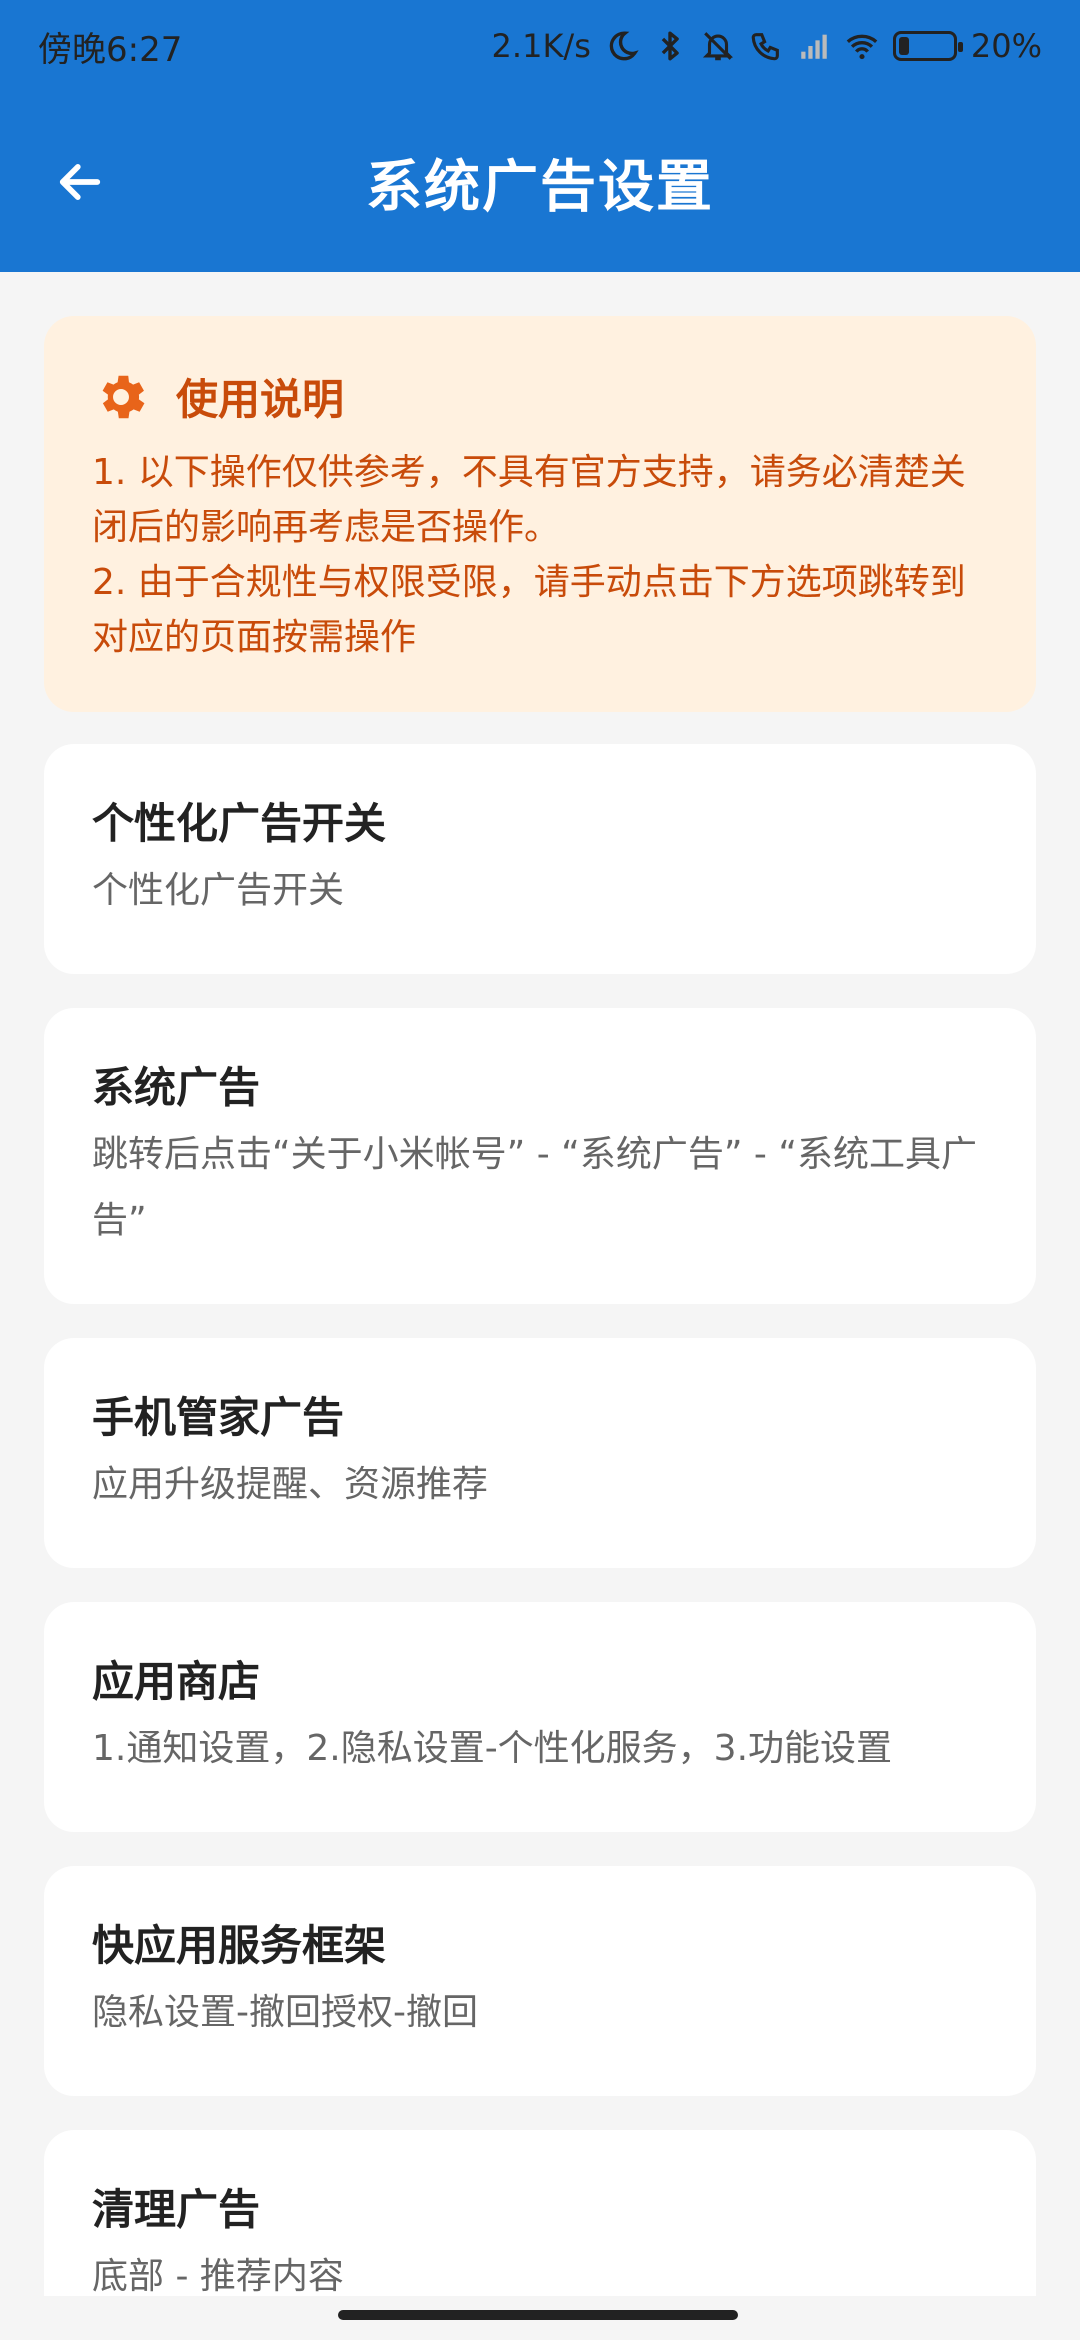 This screenshot has width=1080, height=2340. Describe the element at coordinates (624, 46) in the screenshot. I see `moon-icon` at that location.